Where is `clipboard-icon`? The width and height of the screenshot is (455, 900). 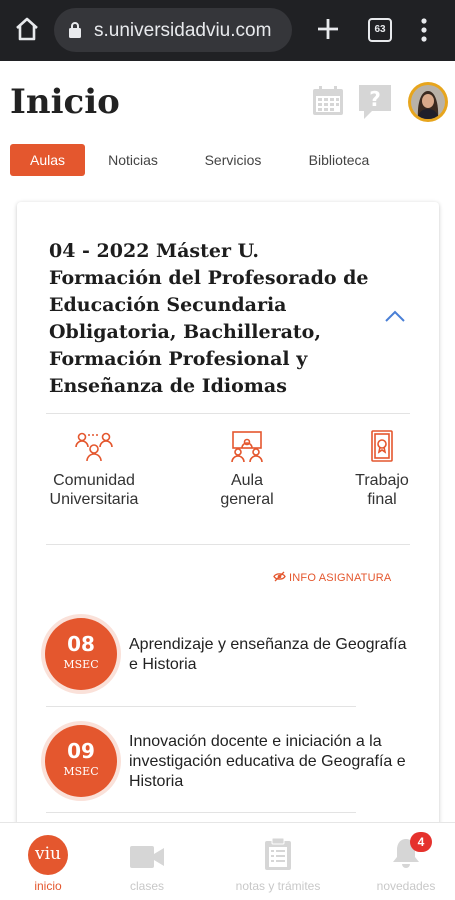
clipboard-icon is located at coordinates (278, 853).